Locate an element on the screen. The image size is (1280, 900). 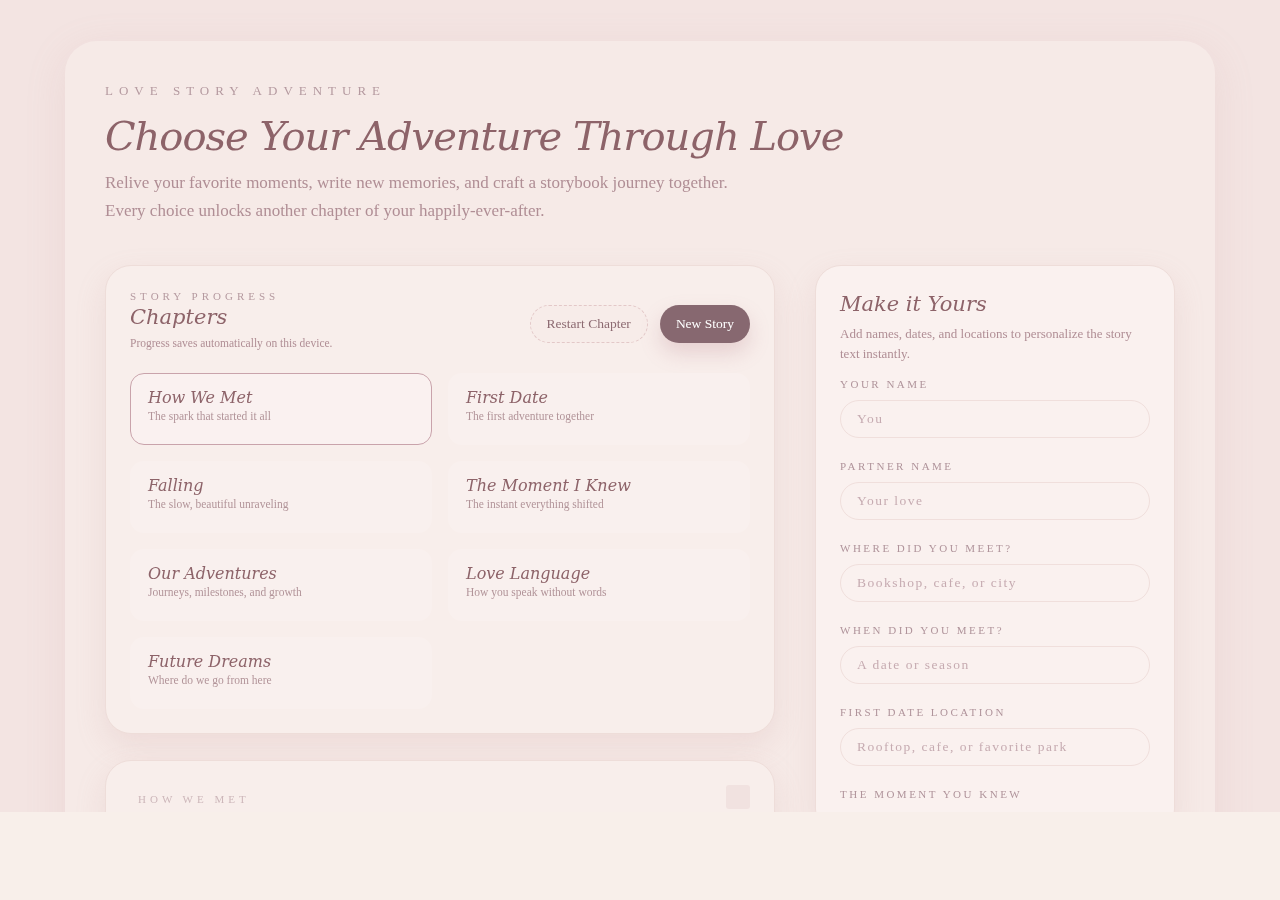
chapter-title: How We Met is located at coordinates (201, 397).